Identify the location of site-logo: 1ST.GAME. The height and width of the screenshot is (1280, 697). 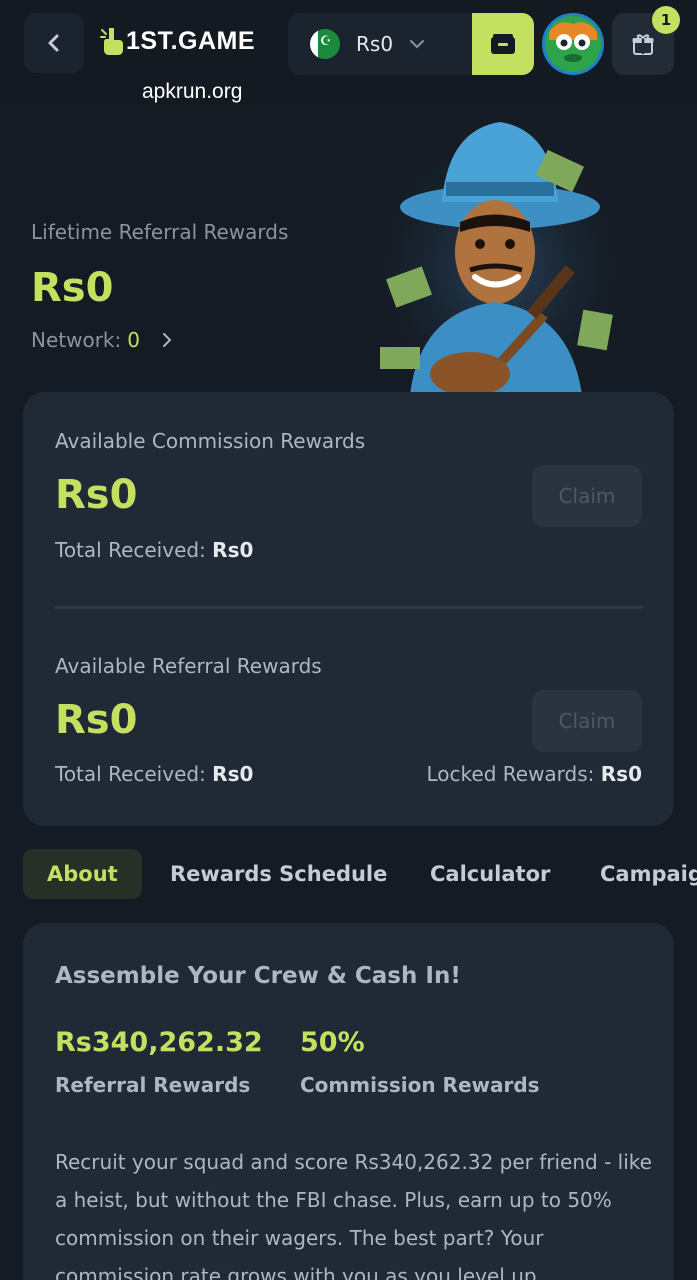
(177, 41).